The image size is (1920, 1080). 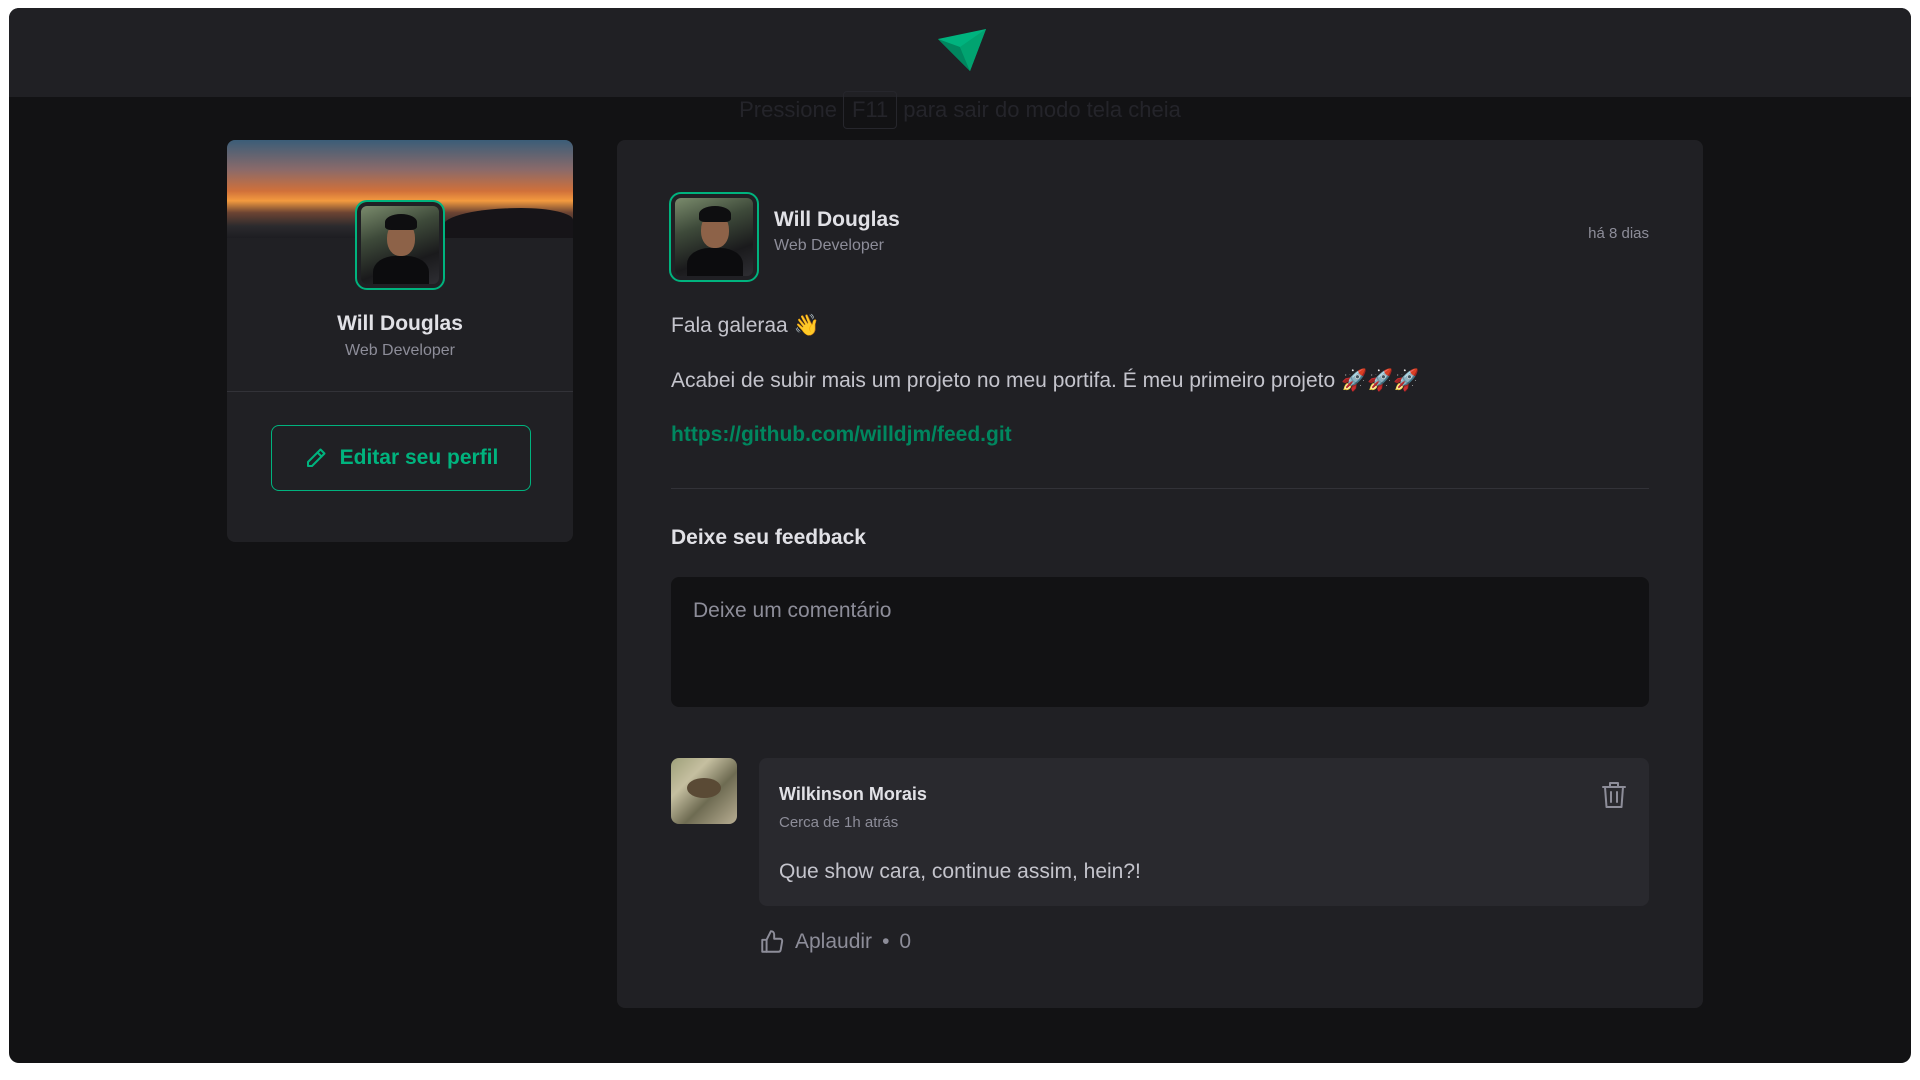 I want to click on applaud-label: Aplaudir, so click(x=834, y=941).